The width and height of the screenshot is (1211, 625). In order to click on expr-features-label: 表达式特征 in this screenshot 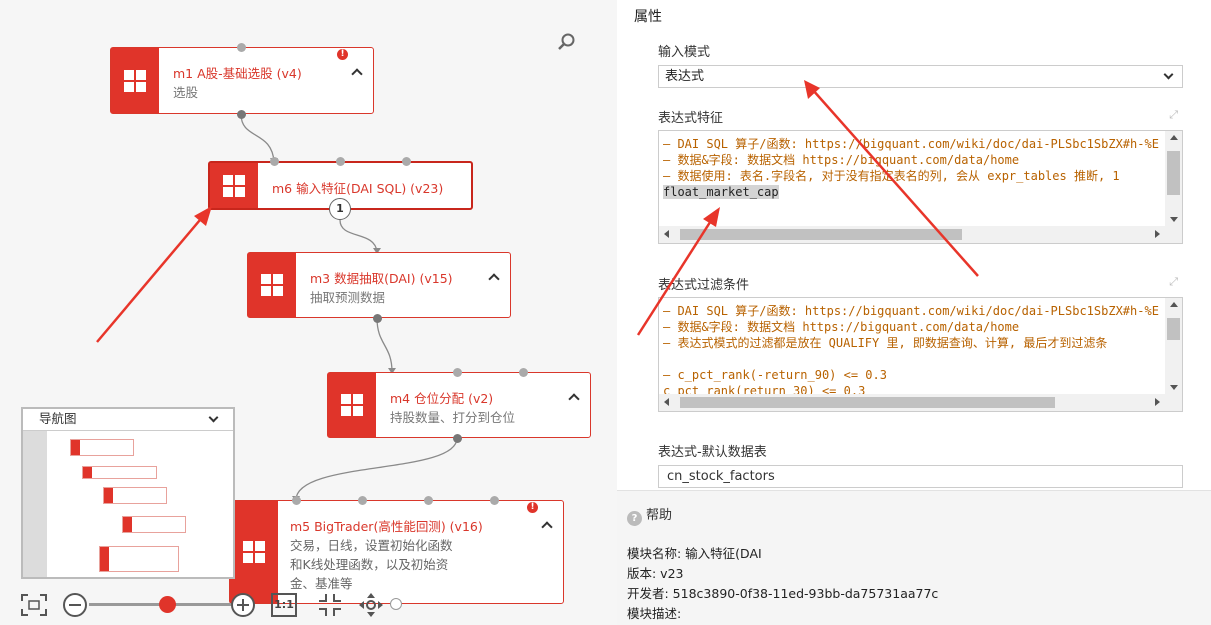, I will do `click(691, 118)`.